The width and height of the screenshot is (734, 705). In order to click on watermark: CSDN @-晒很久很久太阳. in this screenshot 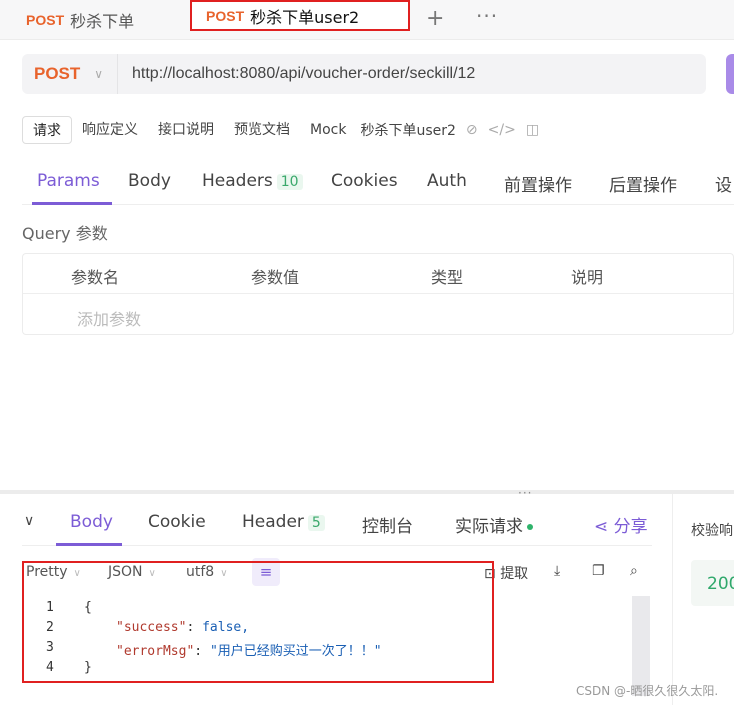, I will do `click(647, 691)`.